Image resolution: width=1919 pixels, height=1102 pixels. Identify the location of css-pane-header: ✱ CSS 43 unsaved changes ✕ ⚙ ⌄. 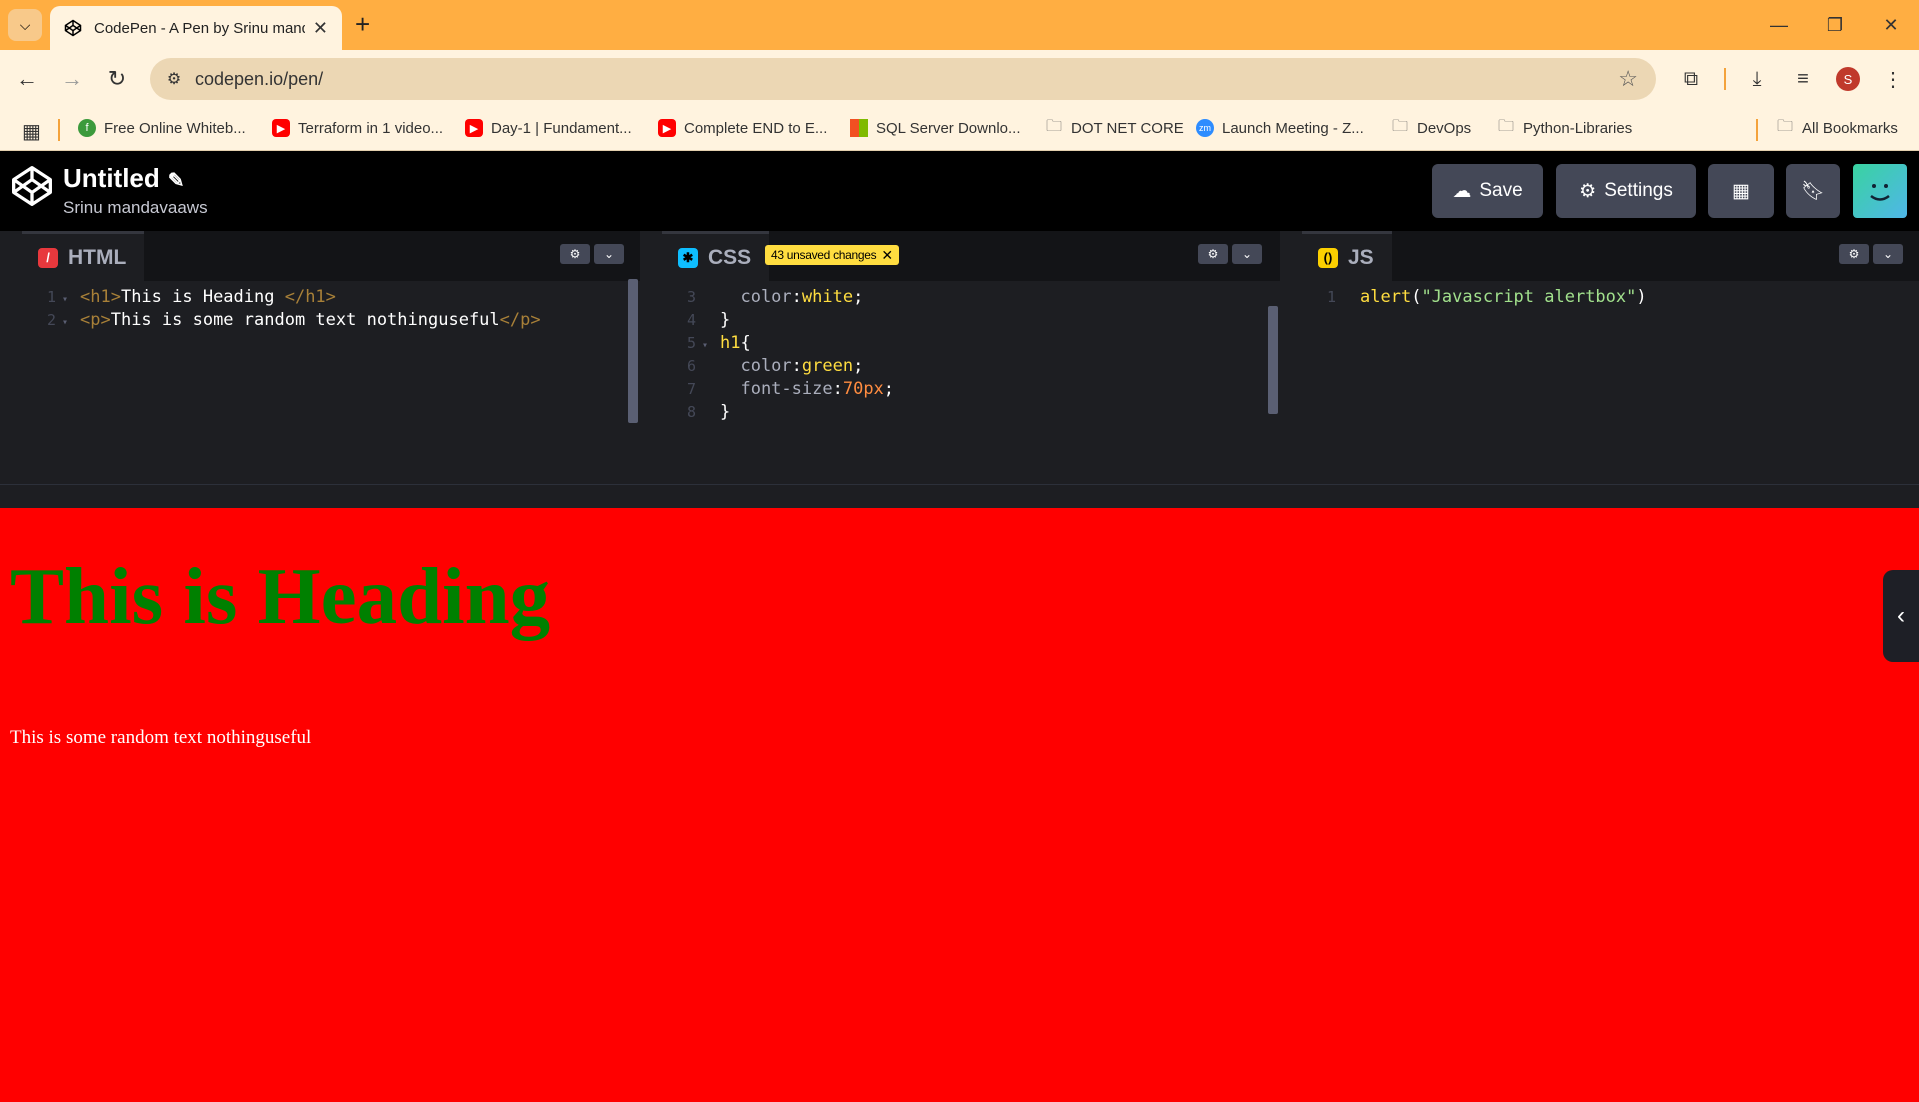
(971, 256).